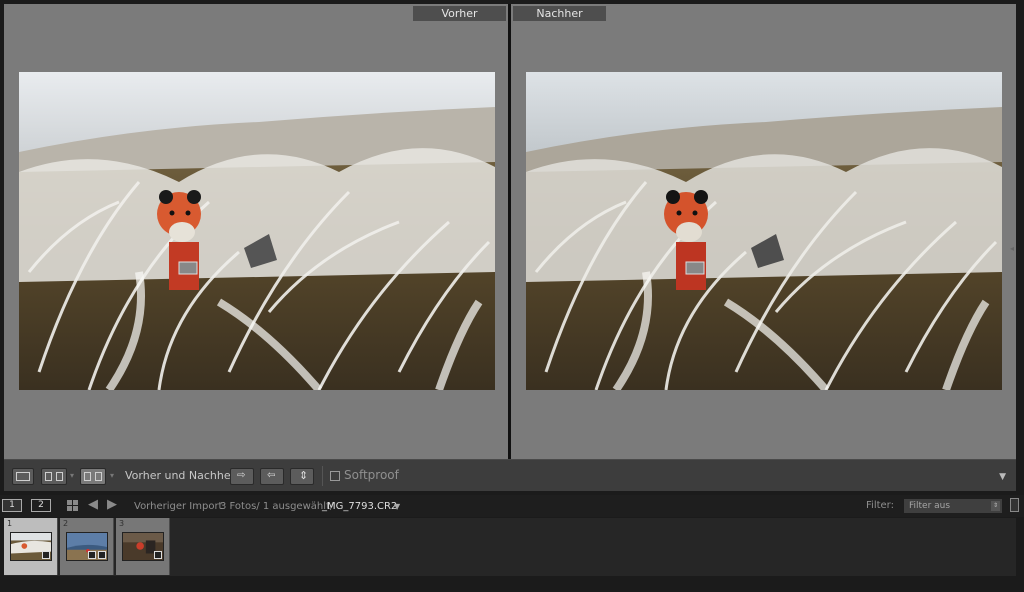  What do you see at coordinates (510, 547) in the screenshot?
I see `filmstrip: 1 2 3` at bounding box center [510, 547].